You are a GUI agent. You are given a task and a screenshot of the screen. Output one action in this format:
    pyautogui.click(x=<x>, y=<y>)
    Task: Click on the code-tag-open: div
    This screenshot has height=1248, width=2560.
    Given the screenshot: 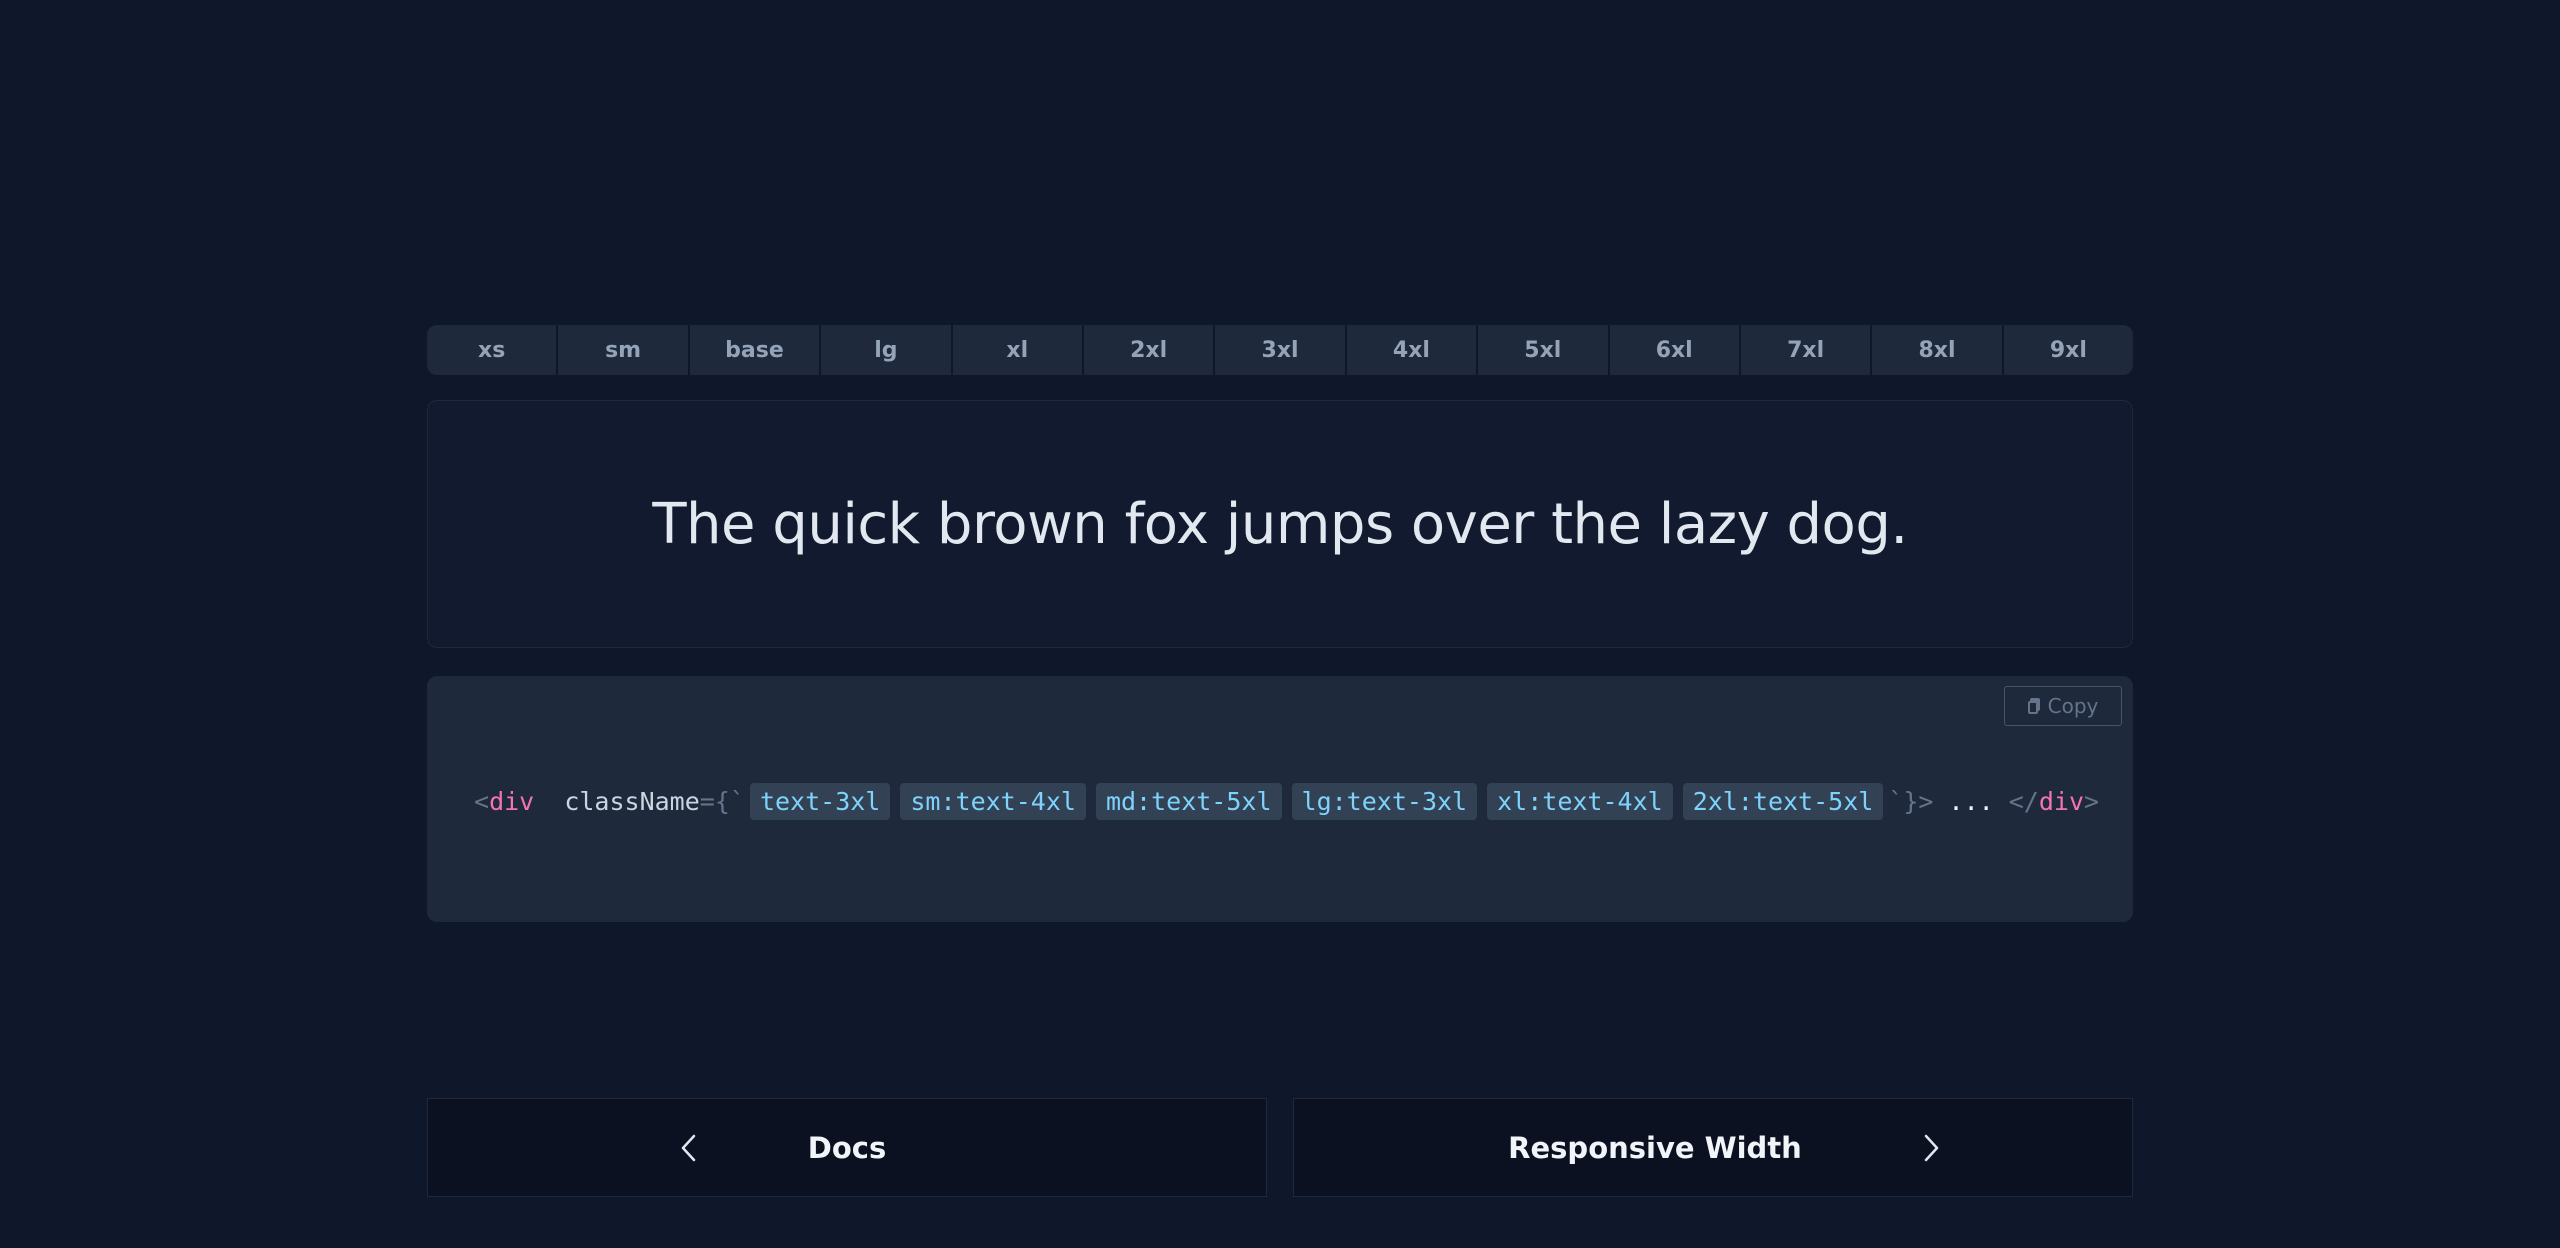 What is the action you would take?
    pyautogui.click(x=512, y=801)
    